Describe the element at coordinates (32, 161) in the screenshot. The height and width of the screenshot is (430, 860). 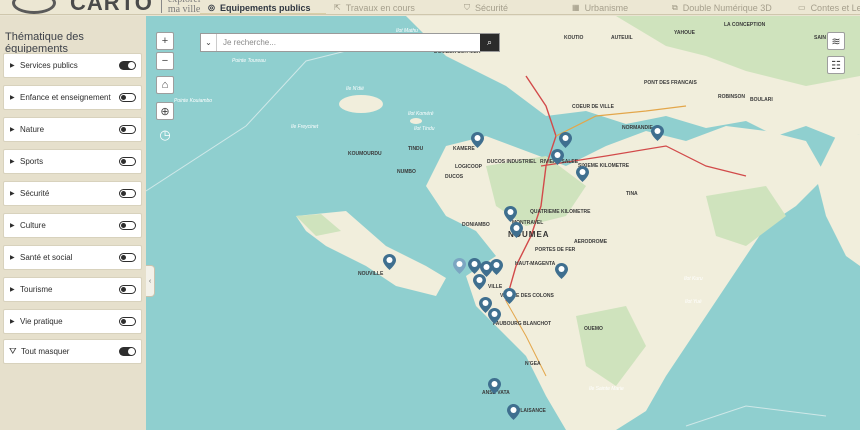
I see `theme-label: Sports` at that location.